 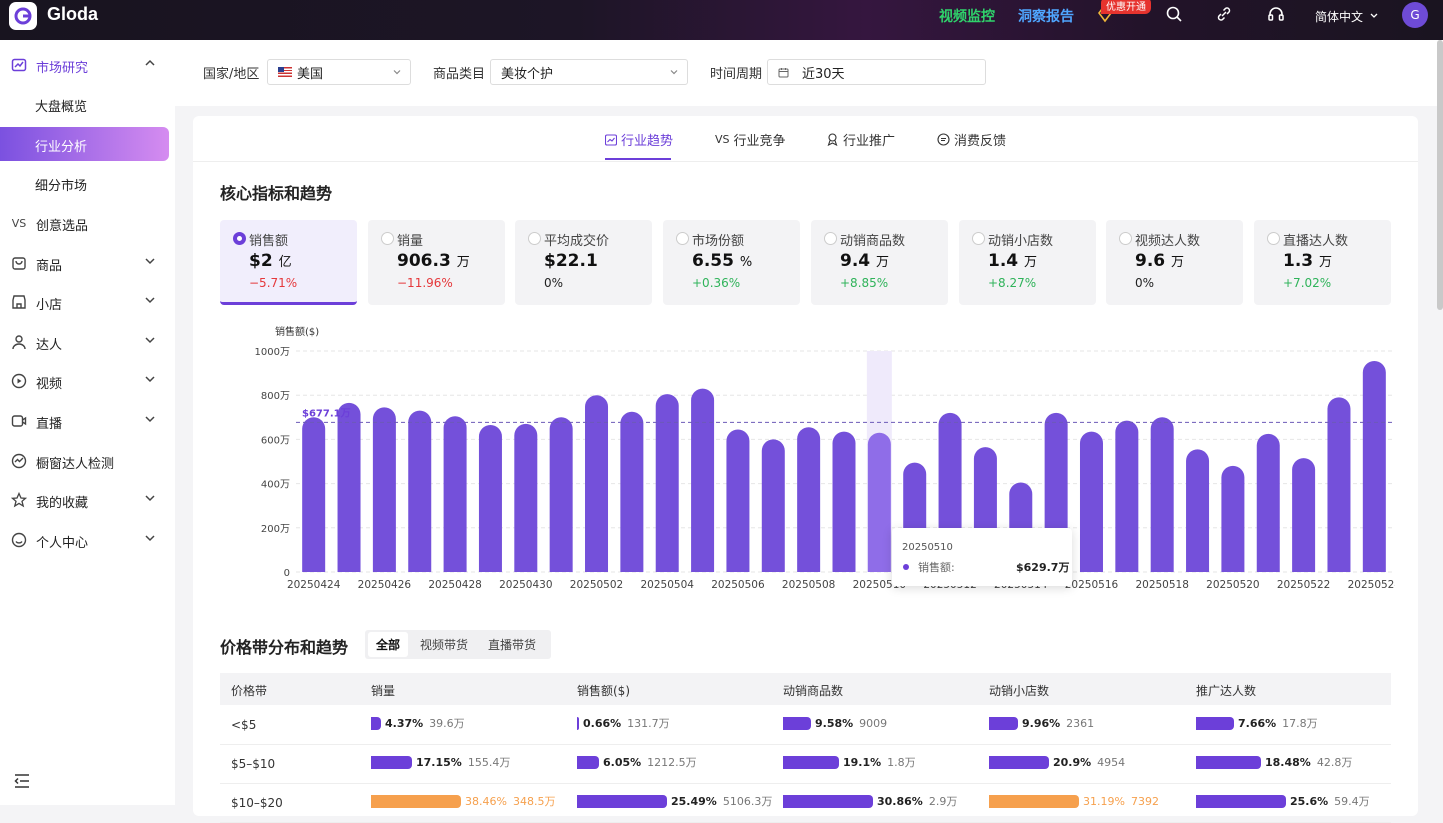 I want to click on search-icon, so click(x=1174, y=14).